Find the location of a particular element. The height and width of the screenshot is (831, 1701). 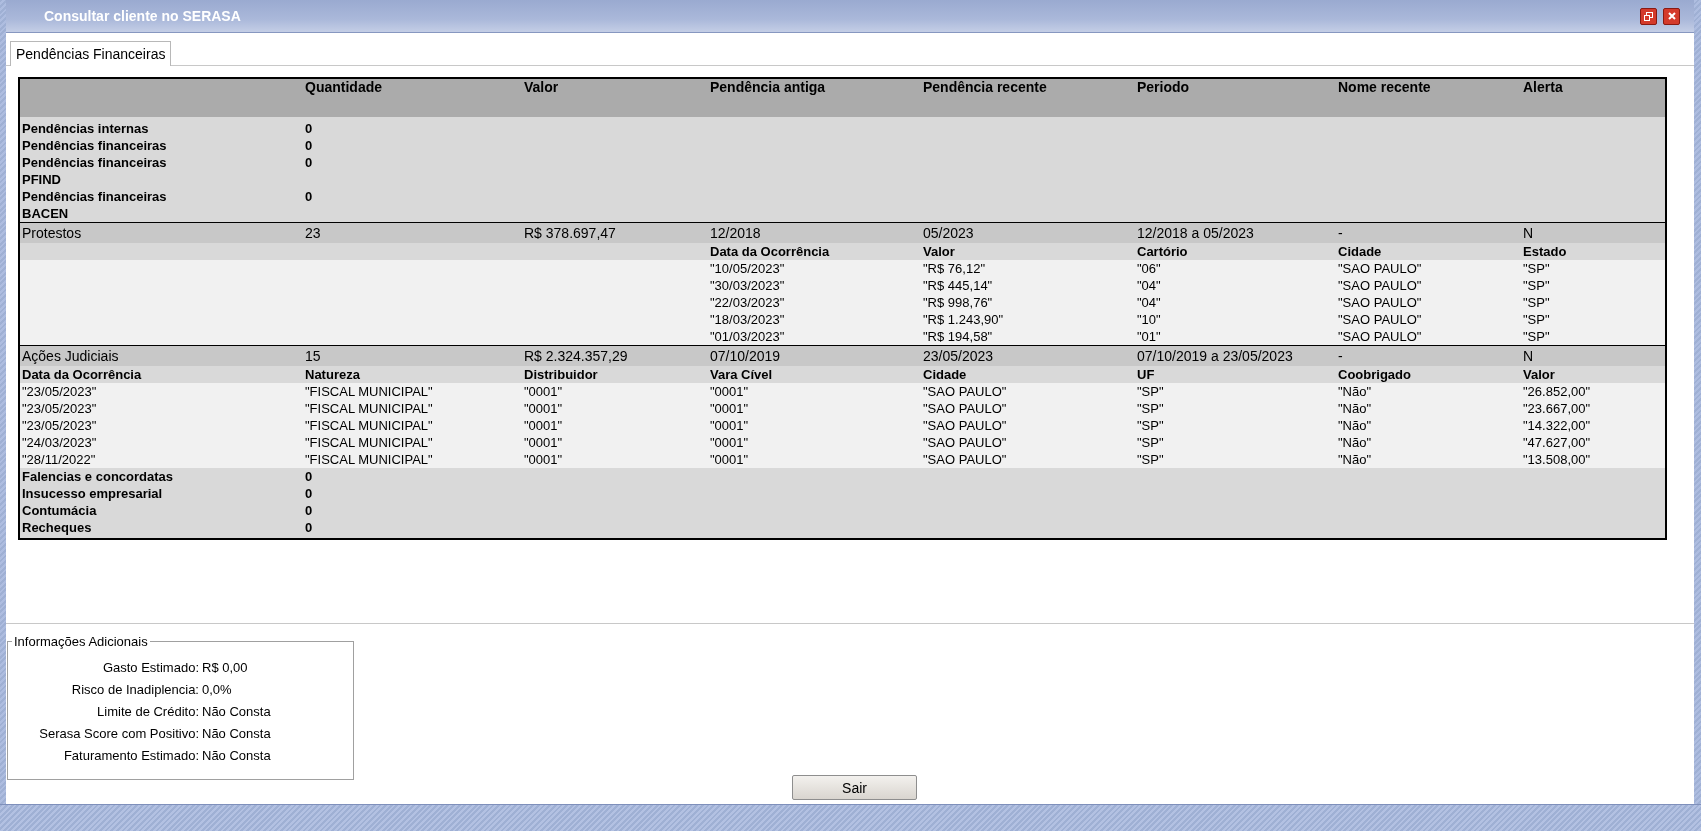

row-label: Contumácia is located at coordinates (59, 510).